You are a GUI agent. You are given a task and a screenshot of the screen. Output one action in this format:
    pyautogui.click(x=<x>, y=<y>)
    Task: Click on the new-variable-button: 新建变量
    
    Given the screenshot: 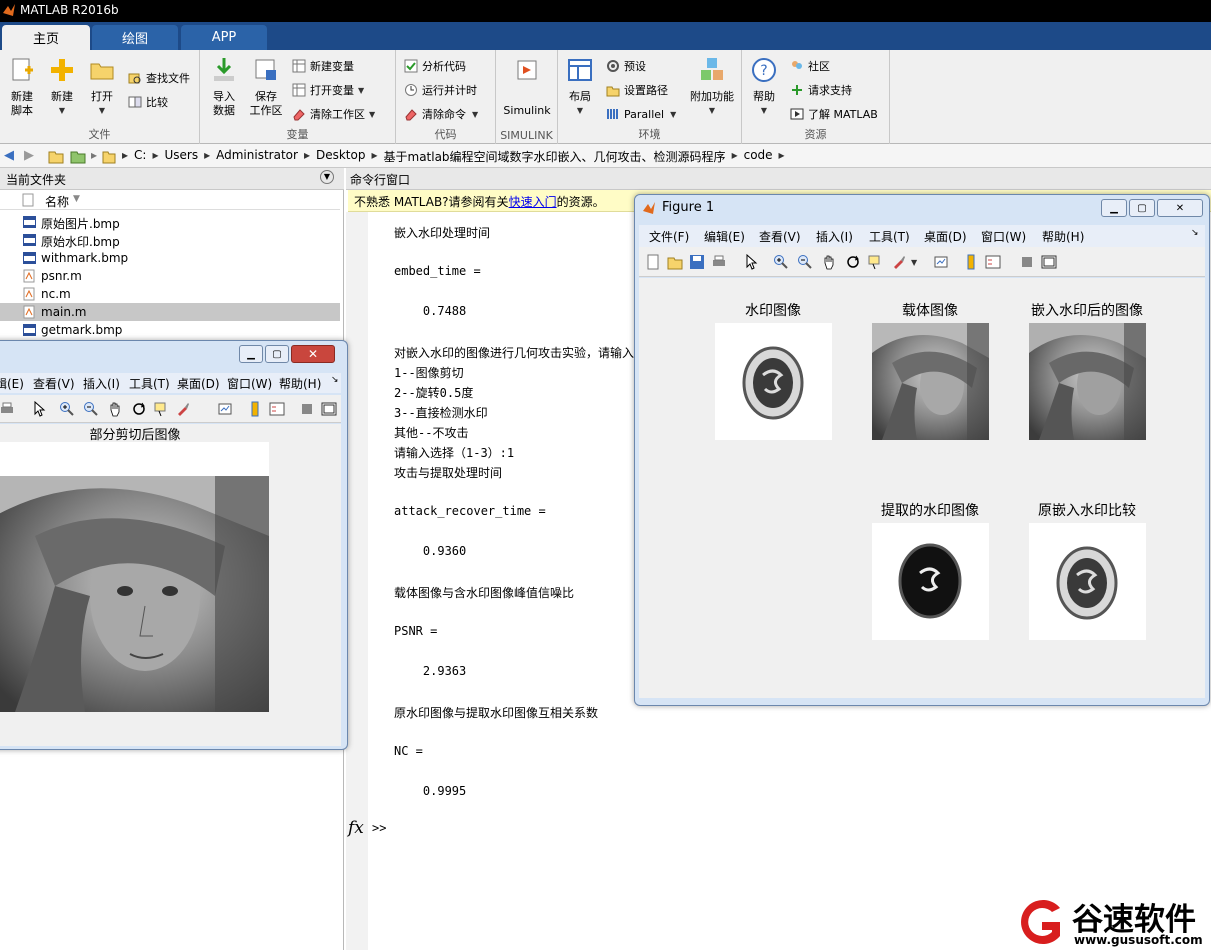 What is the action you would take?
    pyautogui.click(x=323, y=66)
    